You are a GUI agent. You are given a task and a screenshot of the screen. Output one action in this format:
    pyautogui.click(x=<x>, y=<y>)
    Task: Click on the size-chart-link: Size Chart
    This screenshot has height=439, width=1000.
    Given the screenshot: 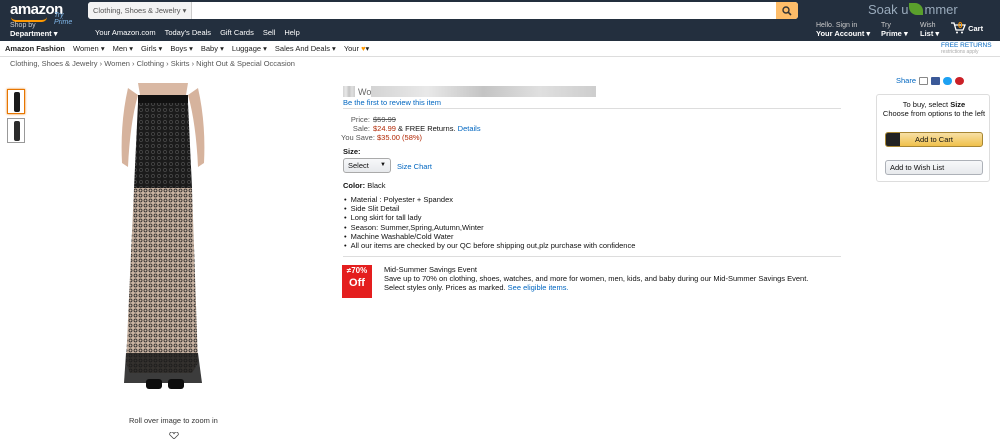 What is the action you would take?
    pyautogui.click(x=414, y=166)
    